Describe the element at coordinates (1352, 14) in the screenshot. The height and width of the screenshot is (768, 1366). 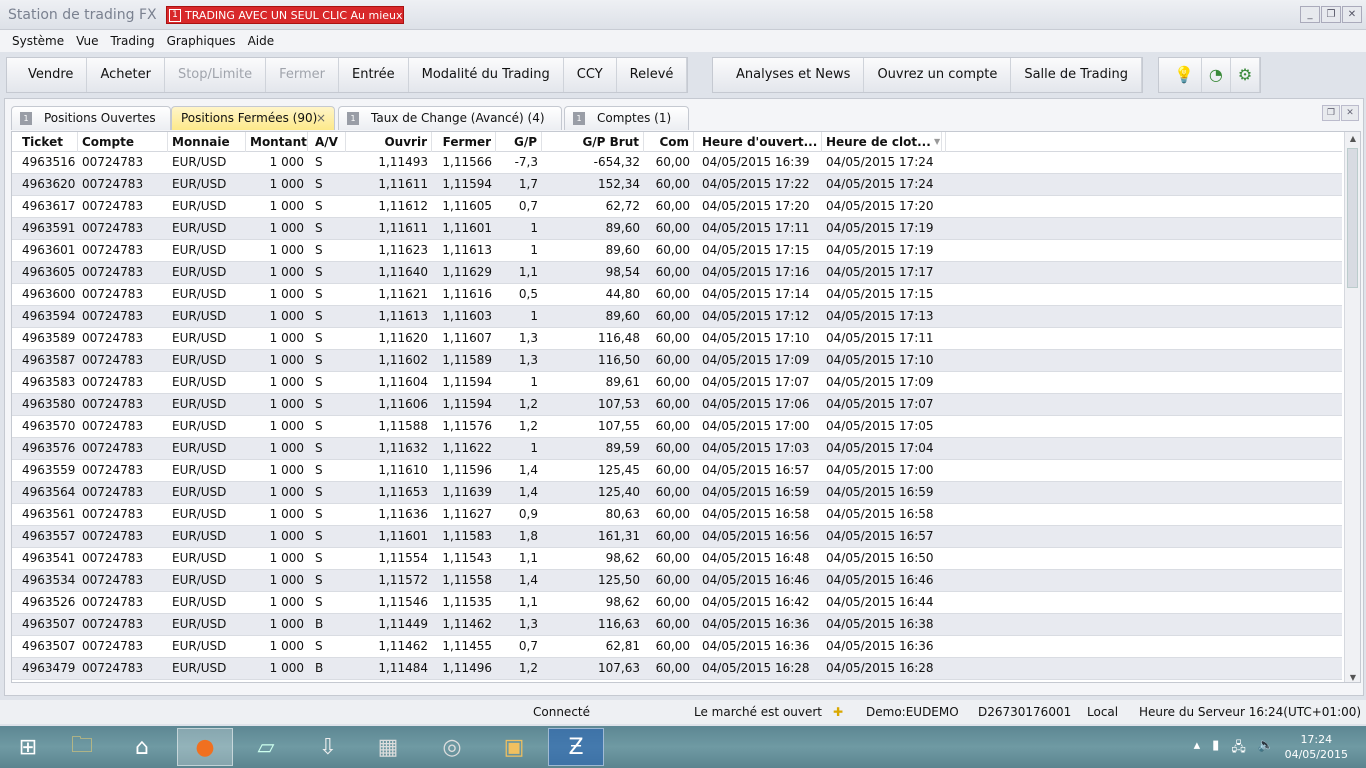
I see `close-button: ✕` at that location.